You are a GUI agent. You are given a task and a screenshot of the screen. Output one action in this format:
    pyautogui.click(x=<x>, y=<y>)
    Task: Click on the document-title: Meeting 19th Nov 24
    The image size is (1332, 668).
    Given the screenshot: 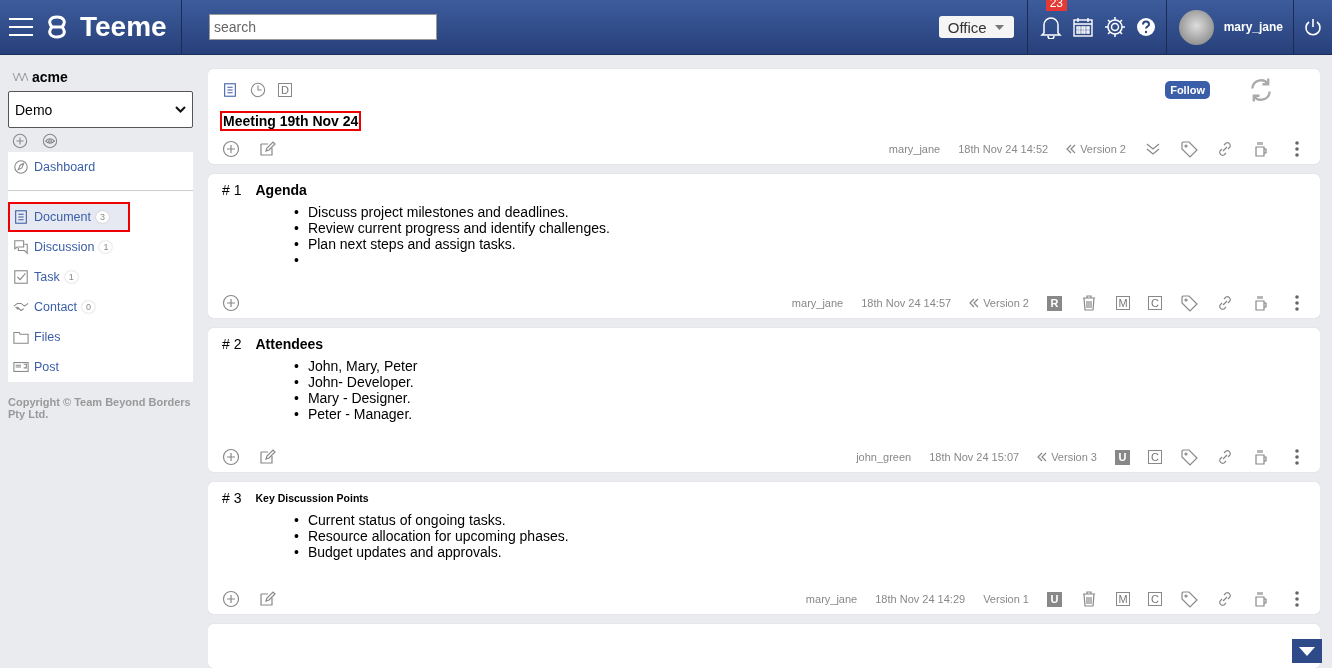 What is the action you would take?
    pyautogui.click(x=291, y=121)
    